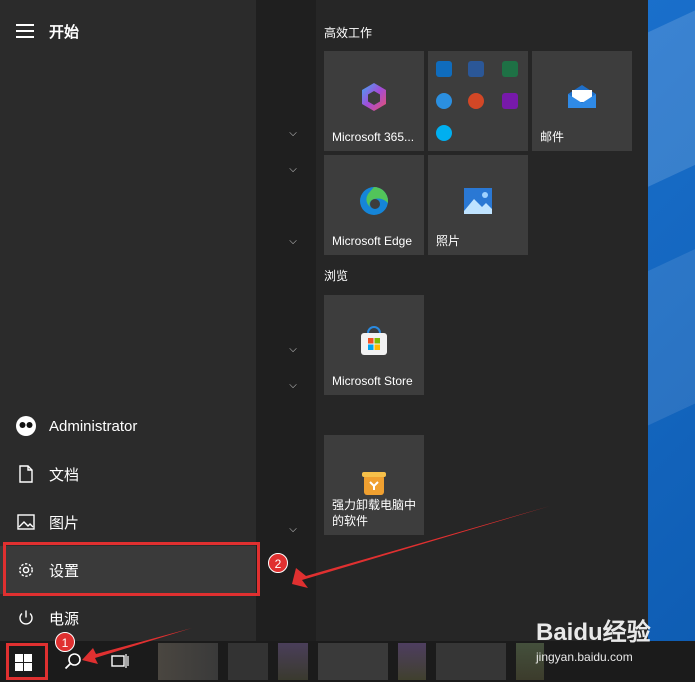  Describe the element at coordinates (421, 547) in the screenshot. I see `arrow-to-settings` at that location.